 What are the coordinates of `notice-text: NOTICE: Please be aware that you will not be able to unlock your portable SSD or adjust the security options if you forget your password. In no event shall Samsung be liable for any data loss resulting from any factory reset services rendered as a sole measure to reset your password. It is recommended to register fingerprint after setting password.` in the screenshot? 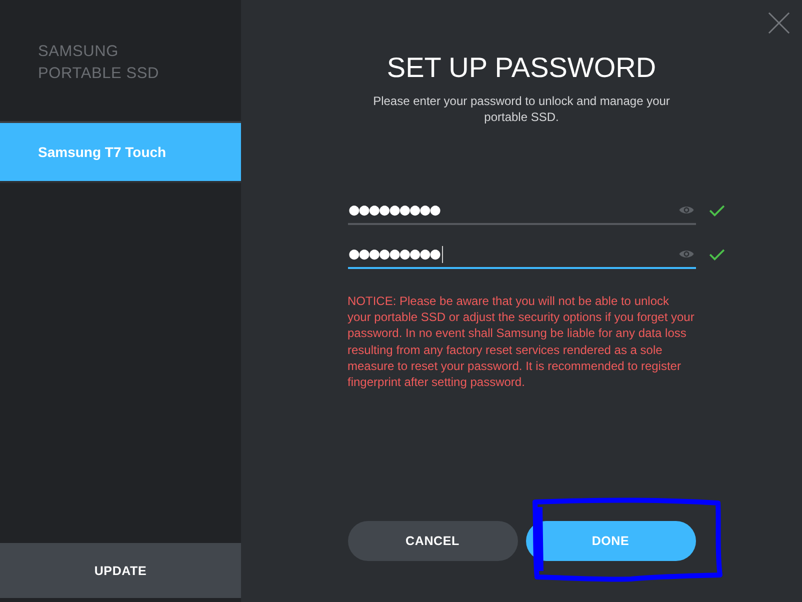 It's located at (522, 341).